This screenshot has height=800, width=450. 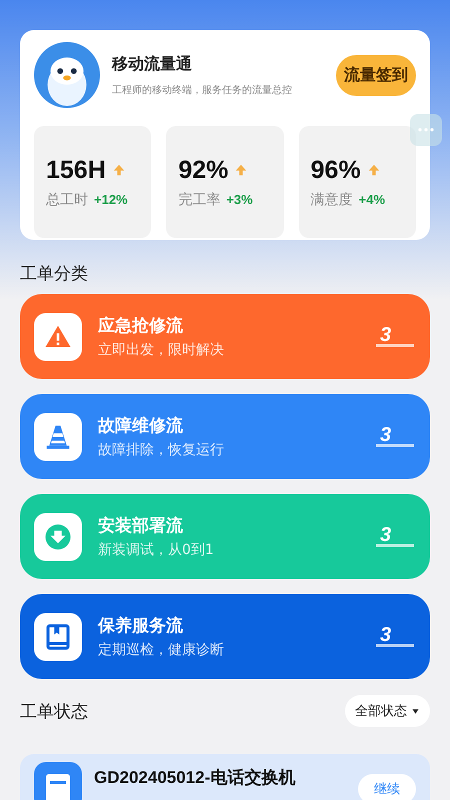 What do you see at coordinates (387, 711) in the screenshot?
I see `status-filter-dropdown: 全部状态` at bounding box center [387, 711].